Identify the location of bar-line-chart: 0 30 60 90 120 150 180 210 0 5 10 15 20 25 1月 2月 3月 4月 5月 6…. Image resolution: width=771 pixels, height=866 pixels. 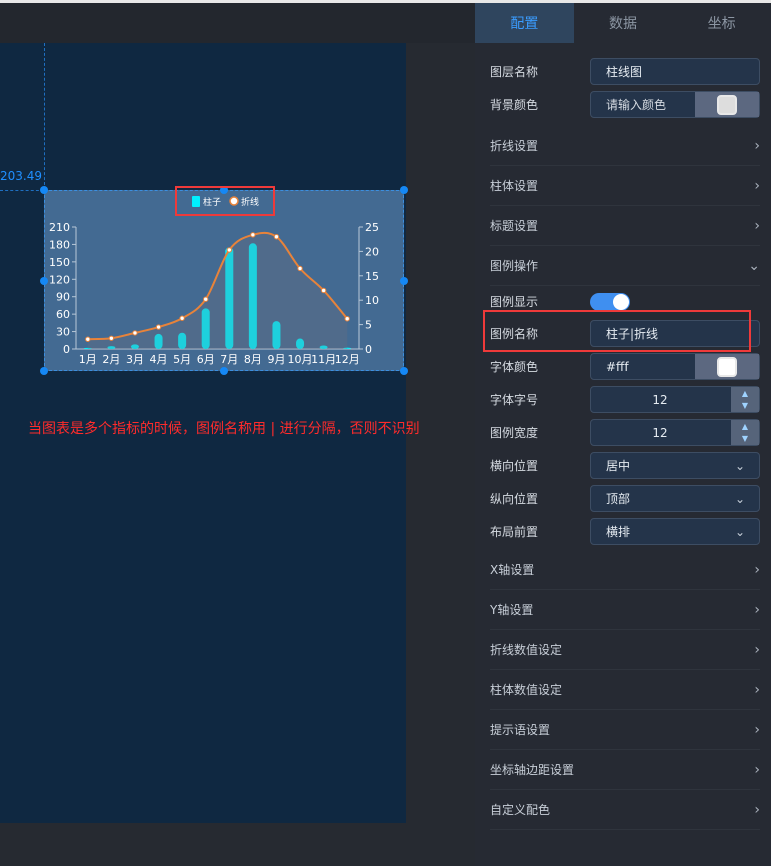
(214, 281).